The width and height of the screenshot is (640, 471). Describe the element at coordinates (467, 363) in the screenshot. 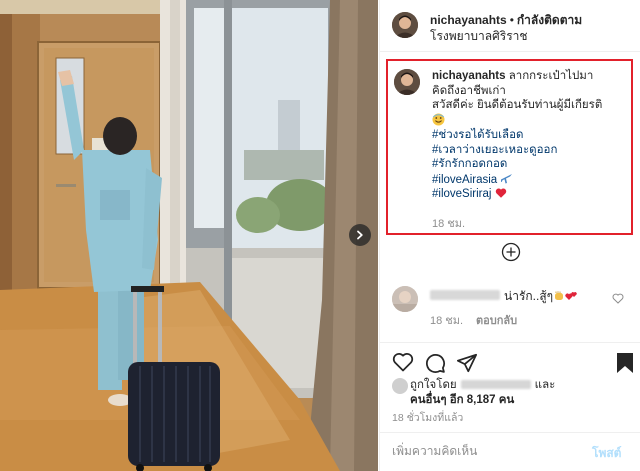

I see `share-icon` at that location.